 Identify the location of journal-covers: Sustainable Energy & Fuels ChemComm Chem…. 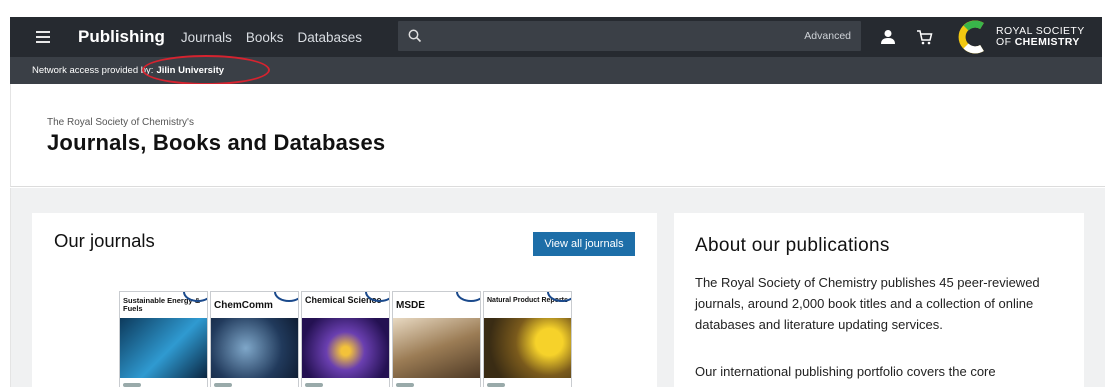
(345, 339).